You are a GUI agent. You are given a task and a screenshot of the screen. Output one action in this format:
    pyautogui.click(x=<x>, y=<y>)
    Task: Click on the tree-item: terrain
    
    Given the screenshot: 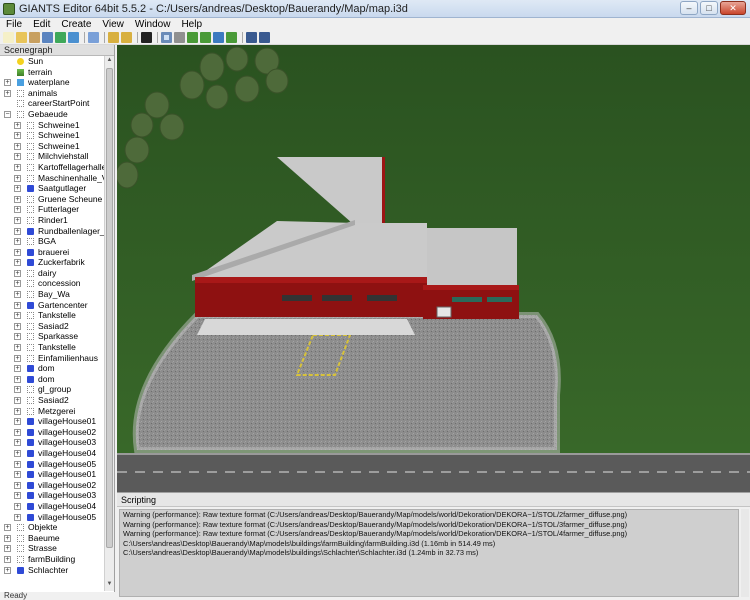 What is the action you would take?
    pyautogui.click(x=52, y=72)
    